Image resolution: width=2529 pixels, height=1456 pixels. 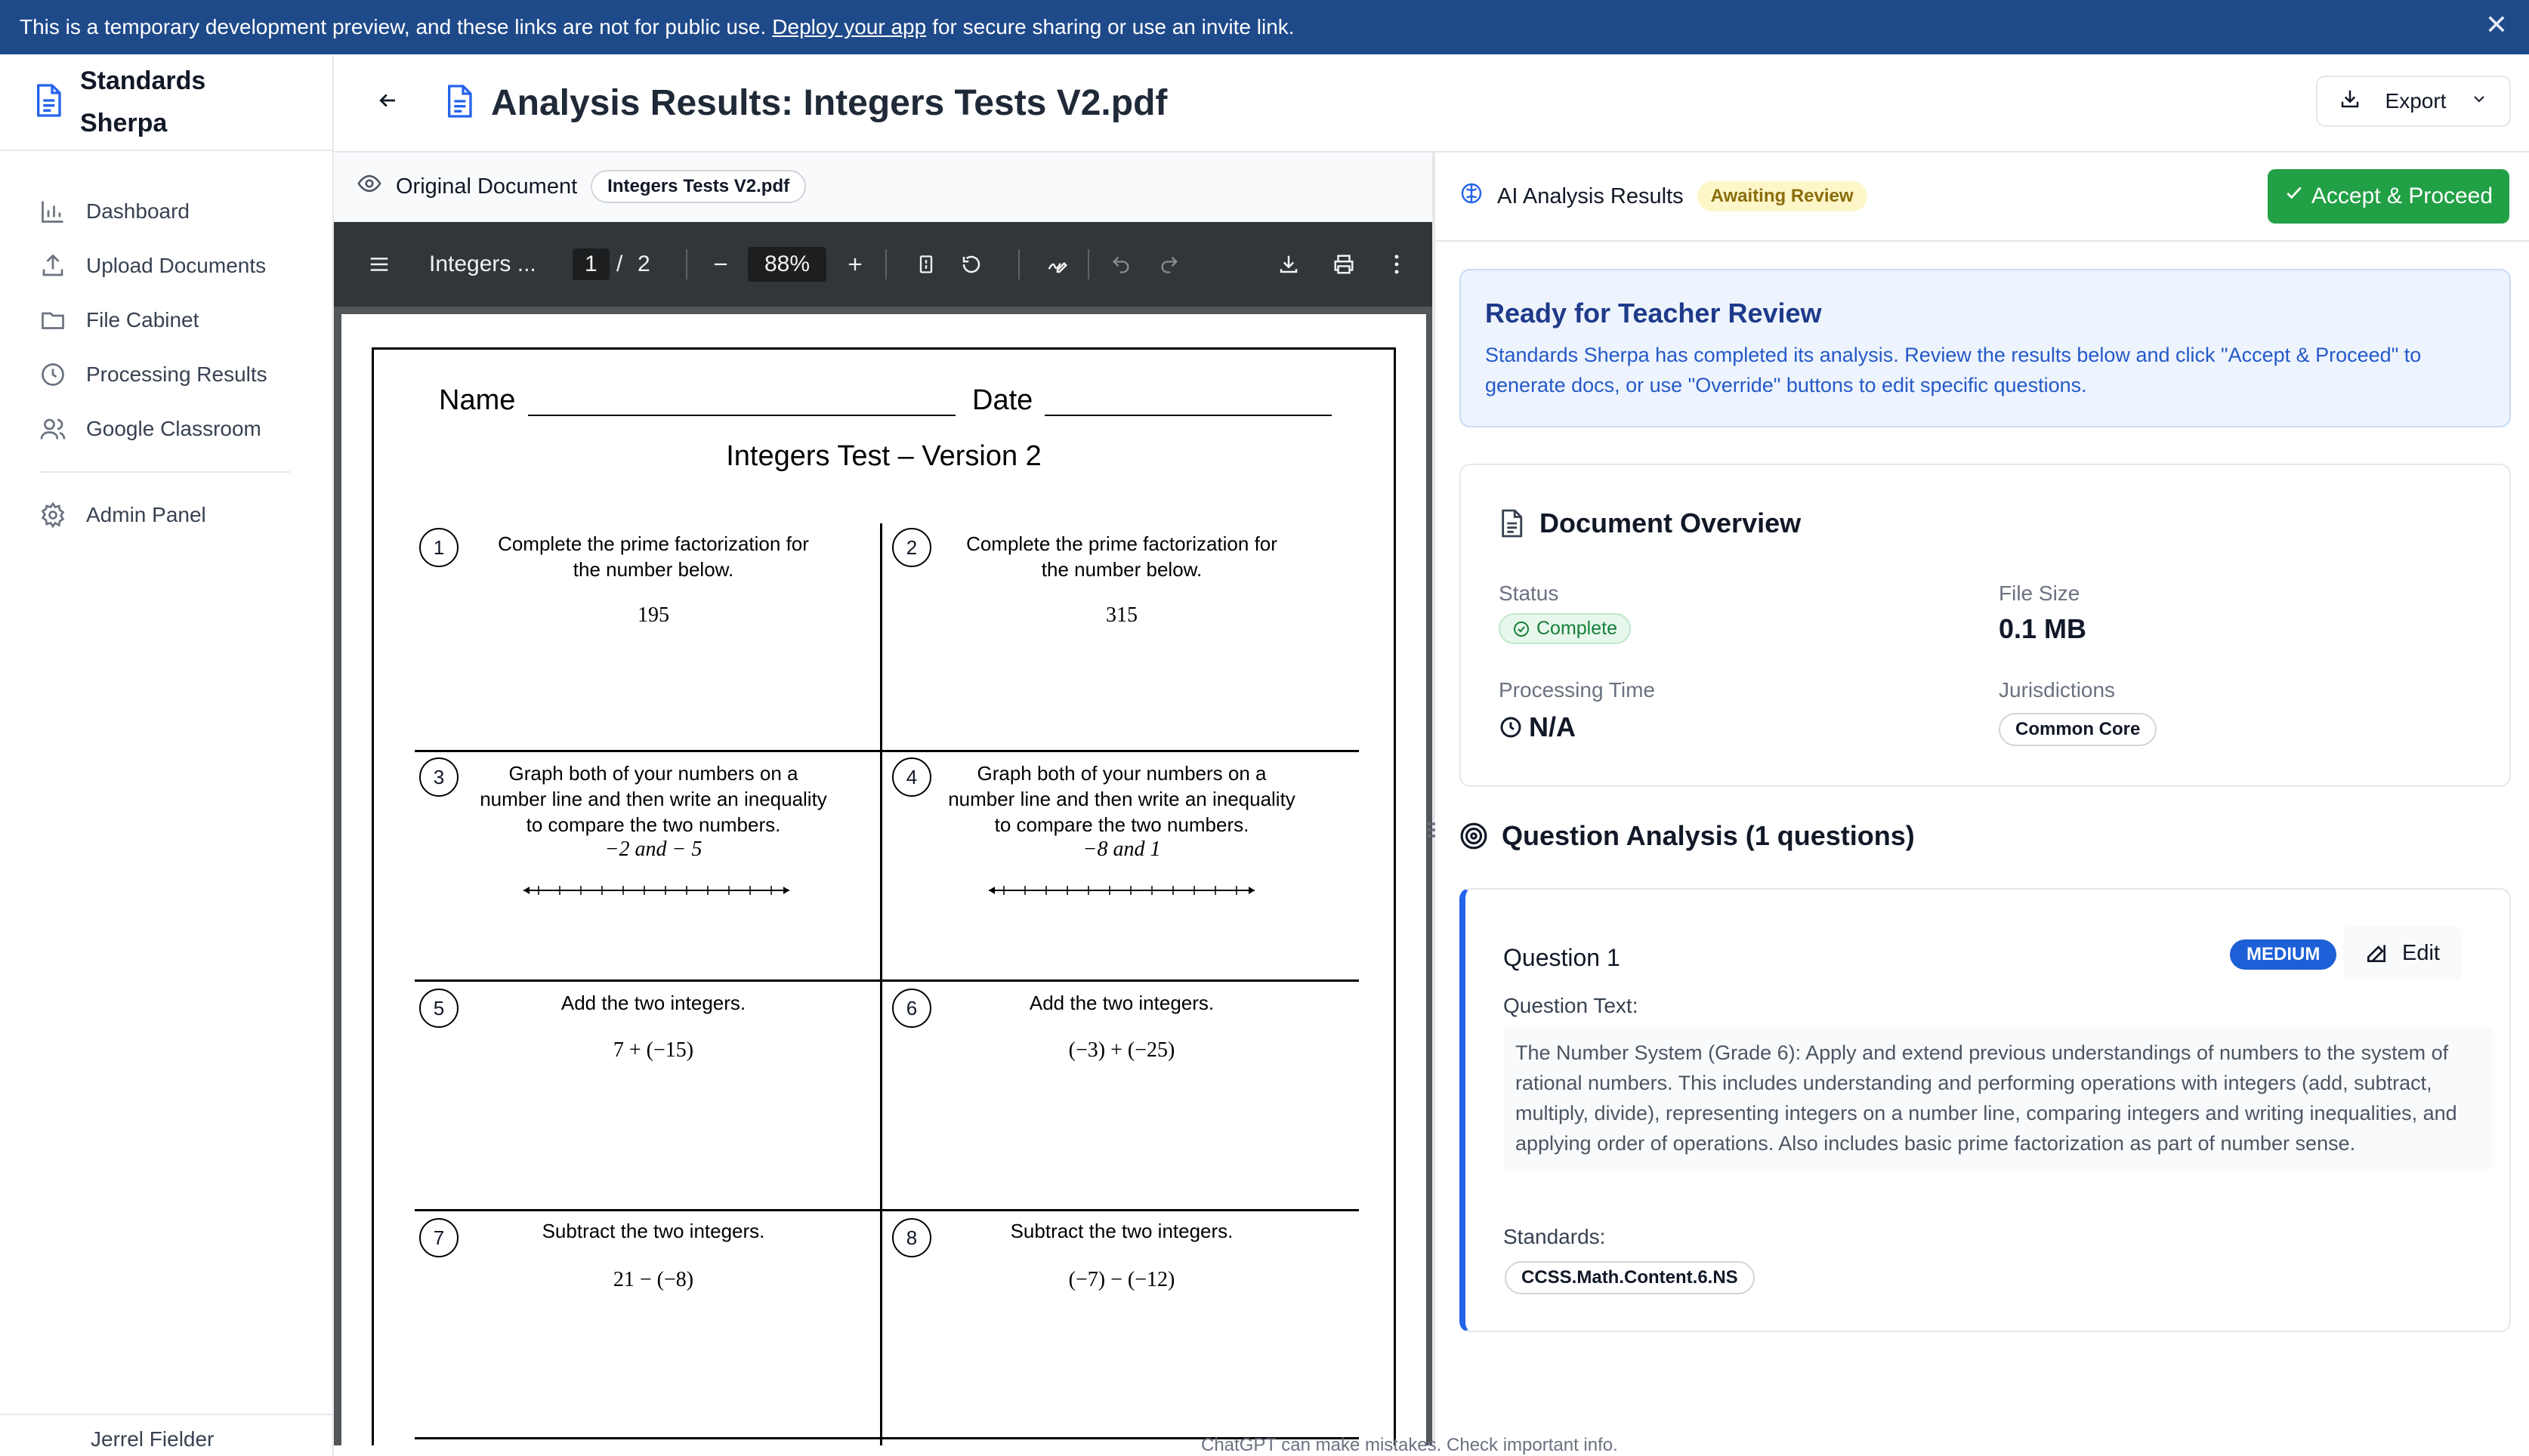 I want to click on brand: Standards Sherpa, so click(x=166, y=102).